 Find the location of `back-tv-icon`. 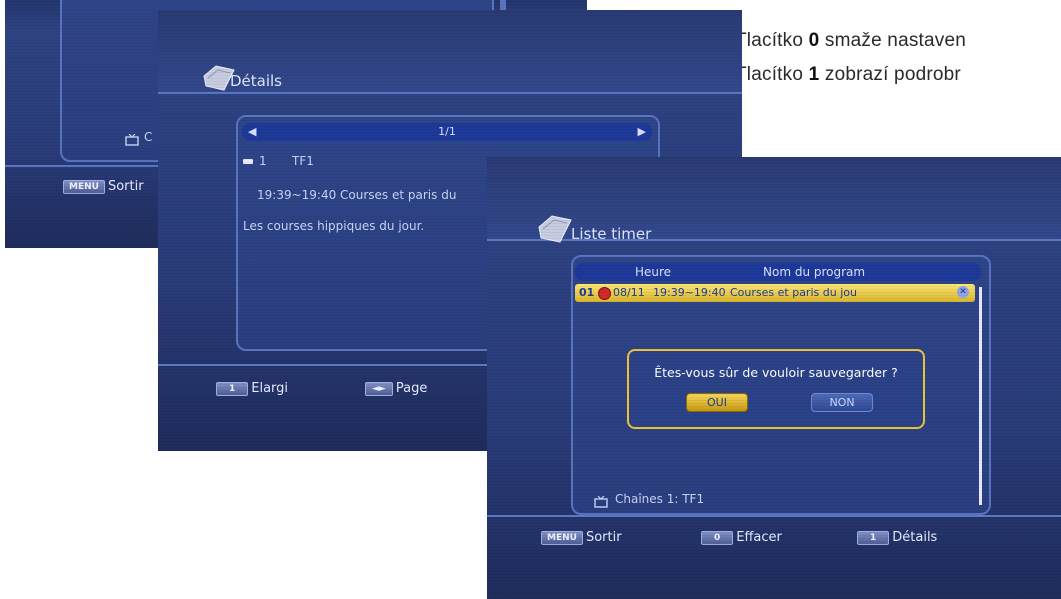

back-tv-icon is located at coordinates (132, 140).